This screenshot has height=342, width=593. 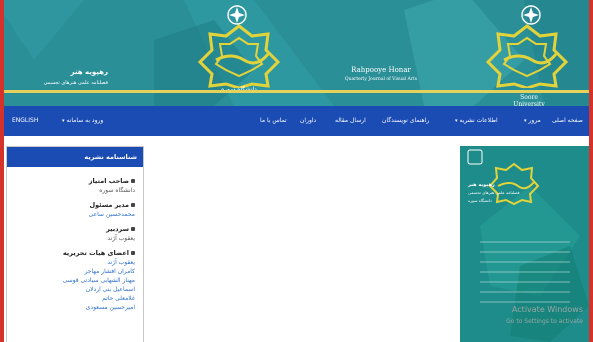 I want to click on nav-contact-link: تماس با ما, so click(x=273, y=120).